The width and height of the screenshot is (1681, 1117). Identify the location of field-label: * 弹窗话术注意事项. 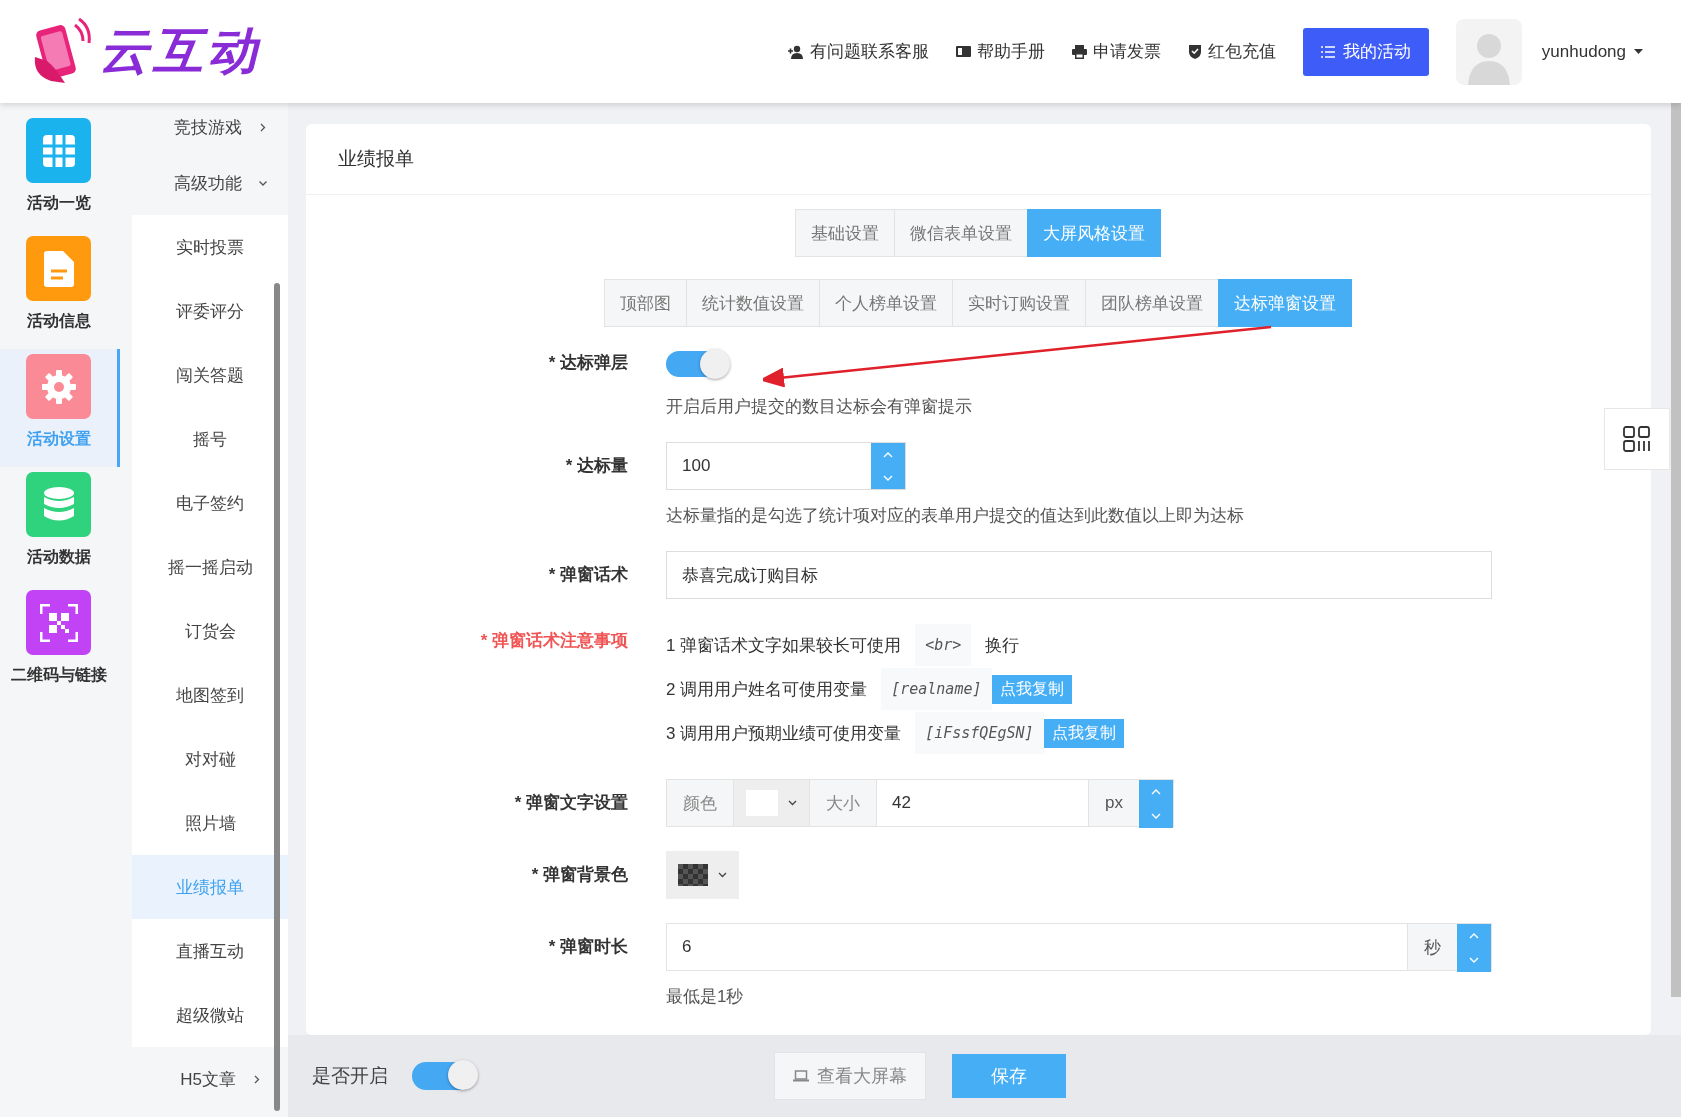
(553, 641).